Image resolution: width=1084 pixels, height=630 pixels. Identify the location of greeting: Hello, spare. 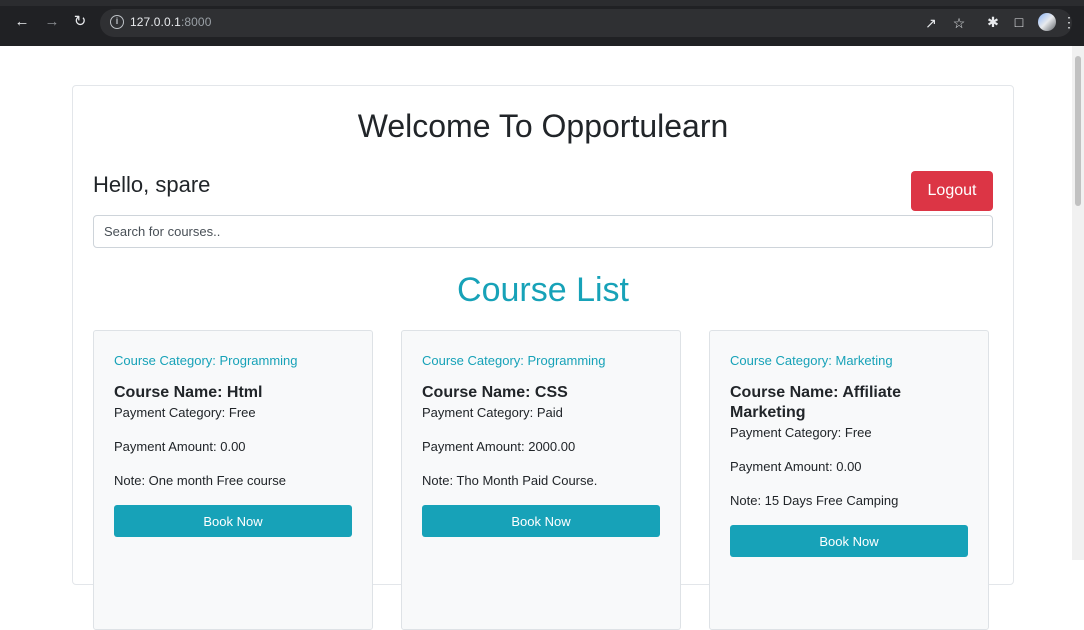
(152, 184).